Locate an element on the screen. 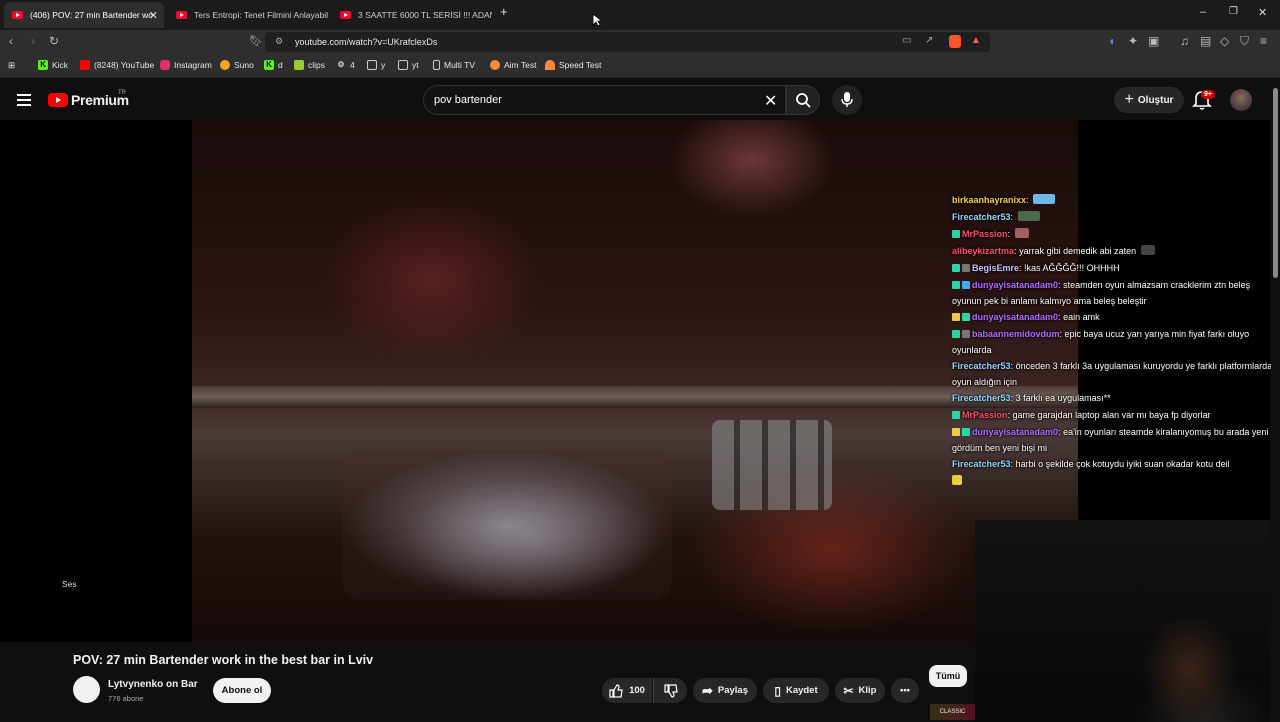 Image resolution: width=1280 pixels, height=722 pixels. youtube-premium-logo: Premium is located at coordinates (88, 100).